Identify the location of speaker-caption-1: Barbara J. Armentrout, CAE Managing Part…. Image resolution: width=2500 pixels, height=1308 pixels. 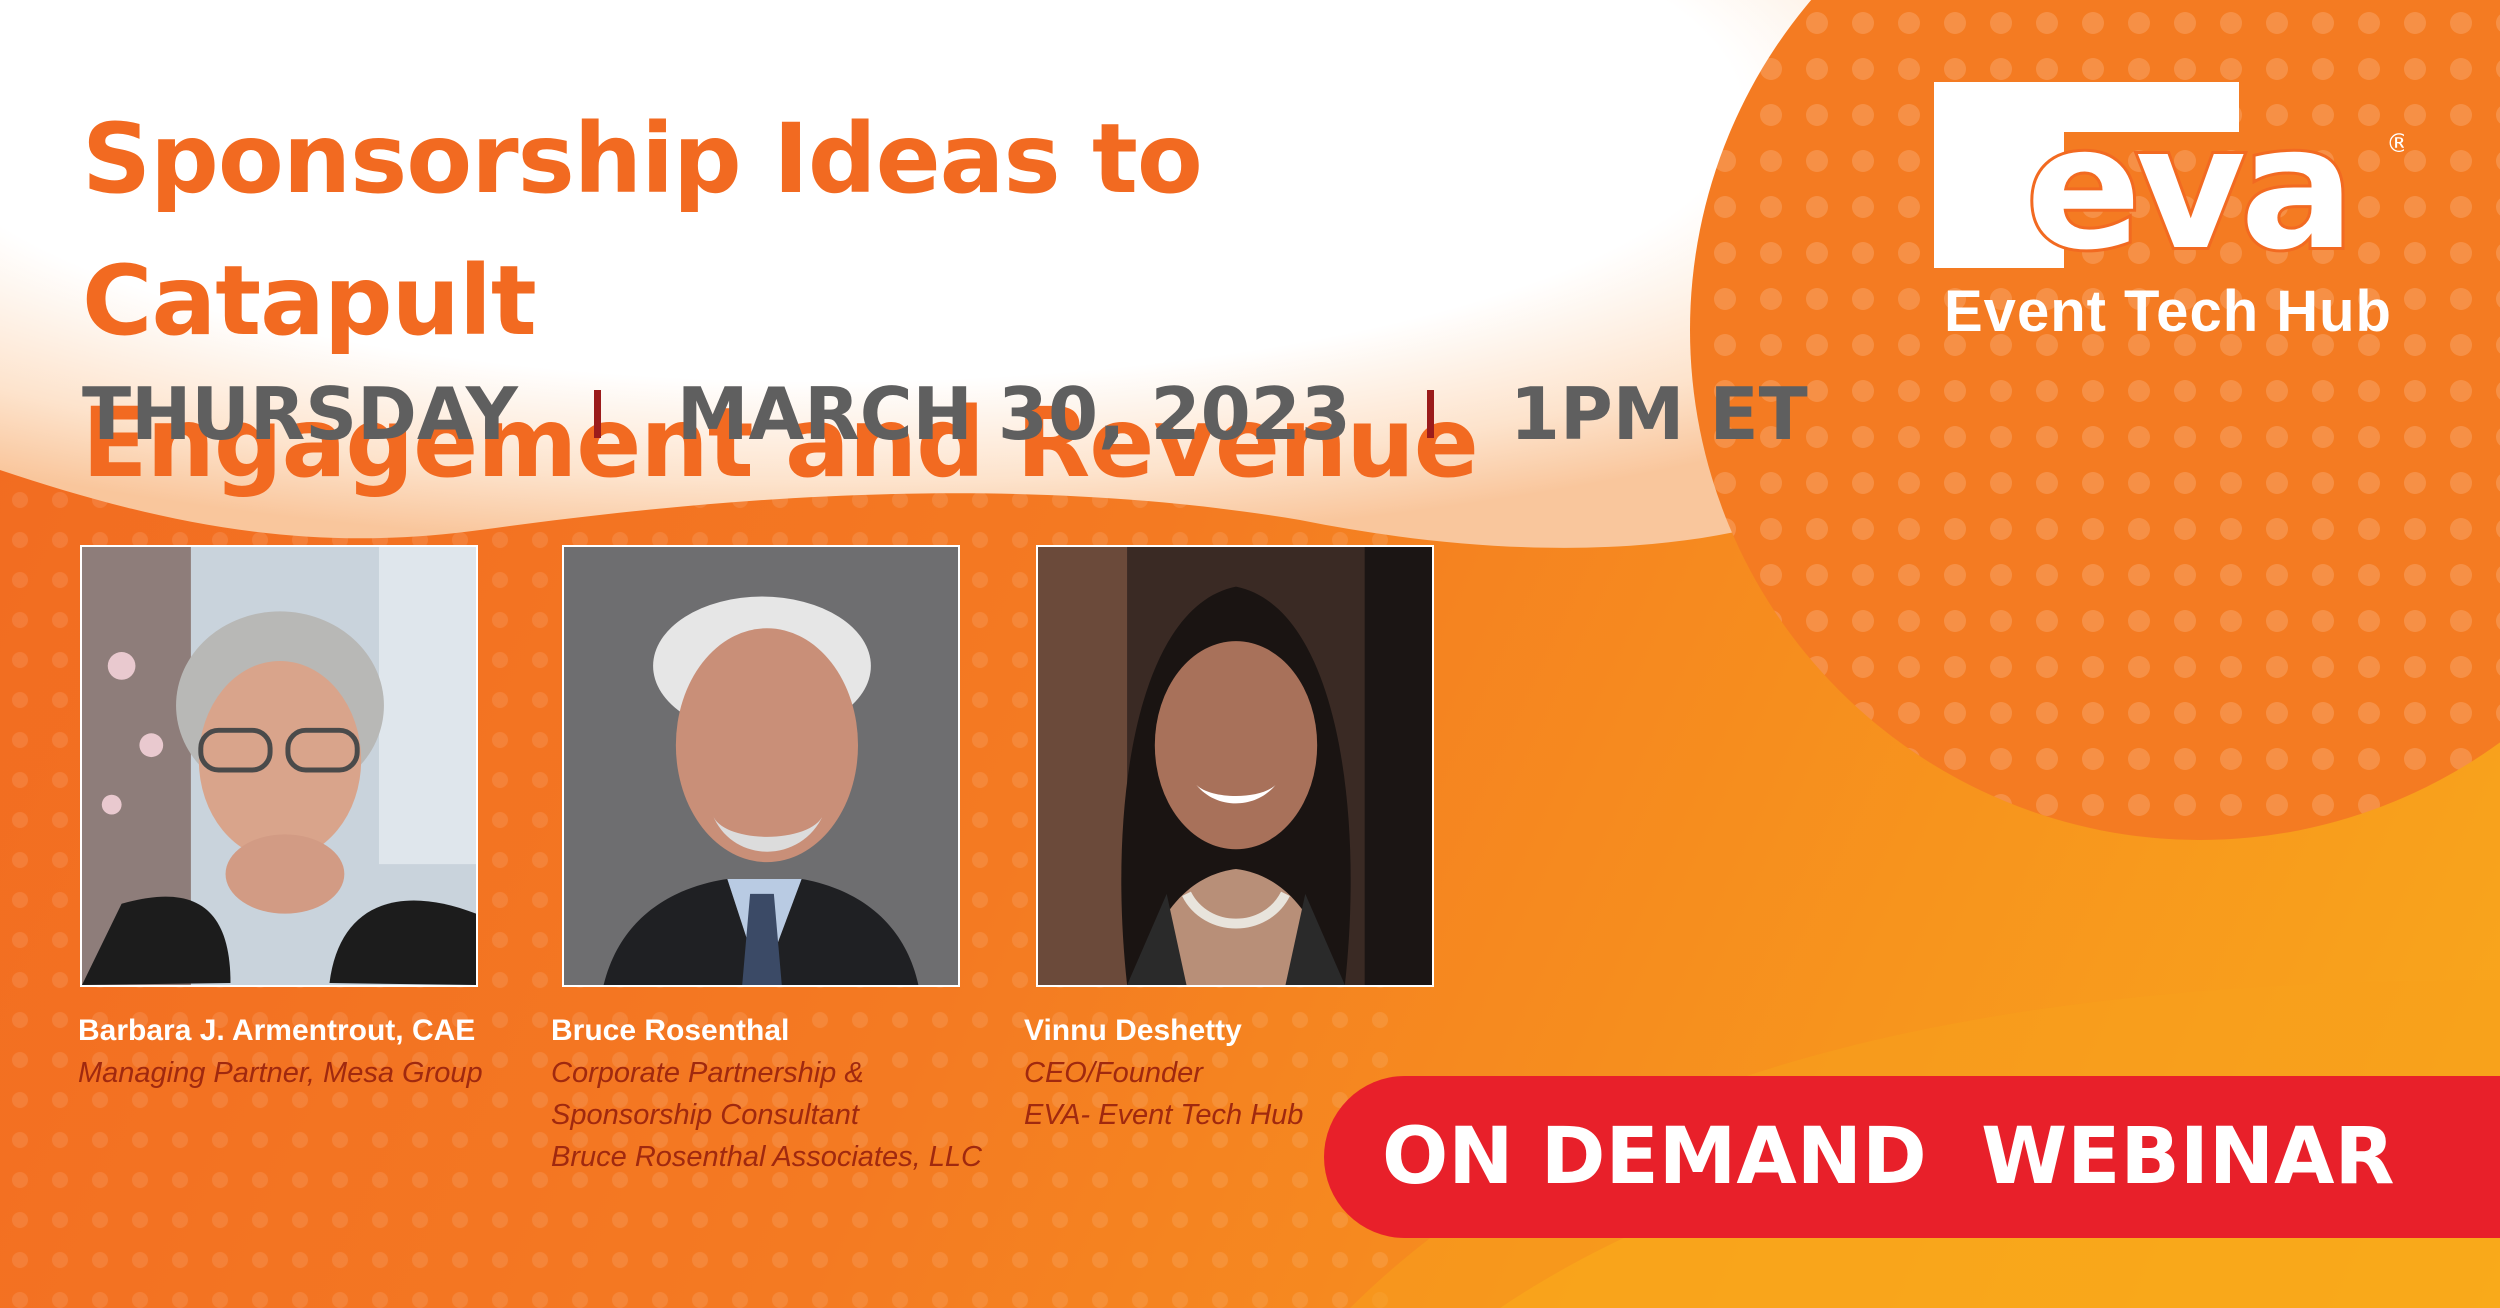
(308, 1052).